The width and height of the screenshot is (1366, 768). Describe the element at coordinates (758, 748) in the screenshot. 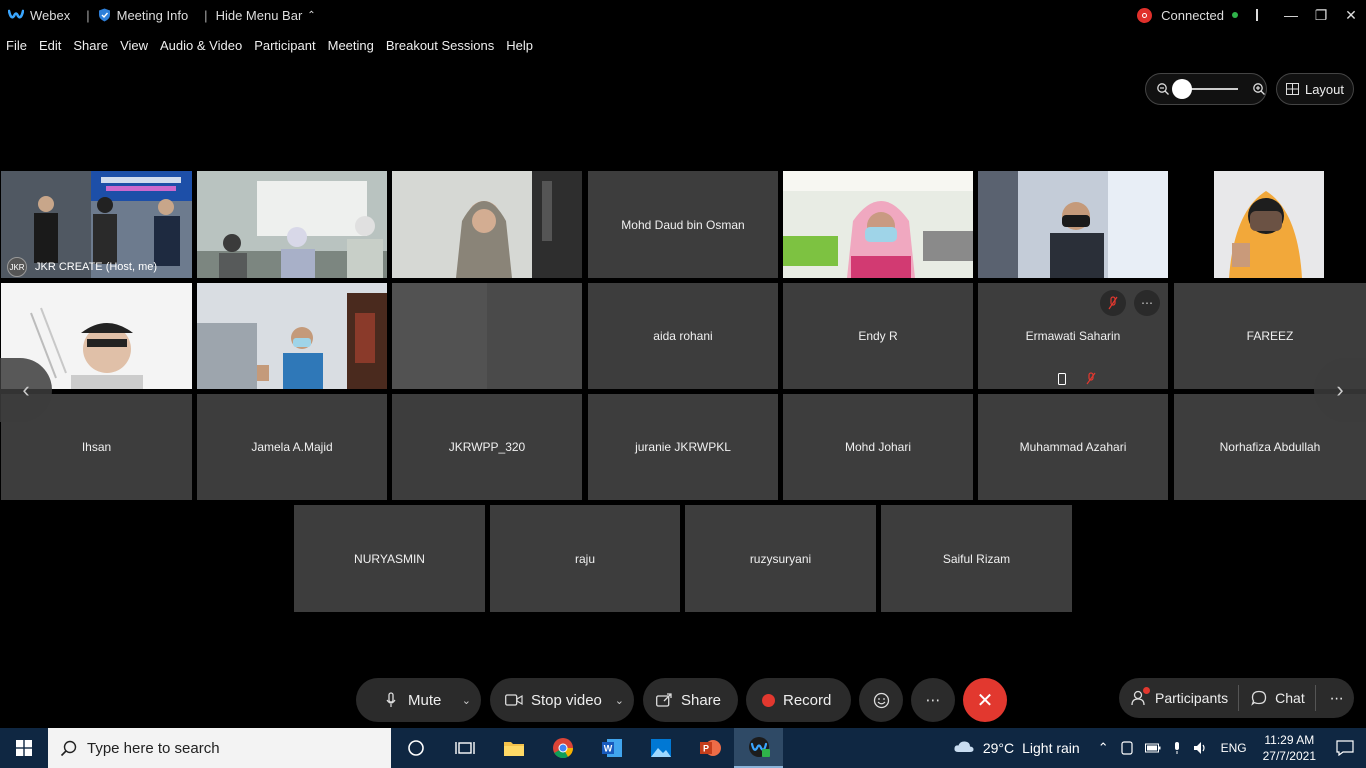

I see `webex-taskbar-button` at that location.